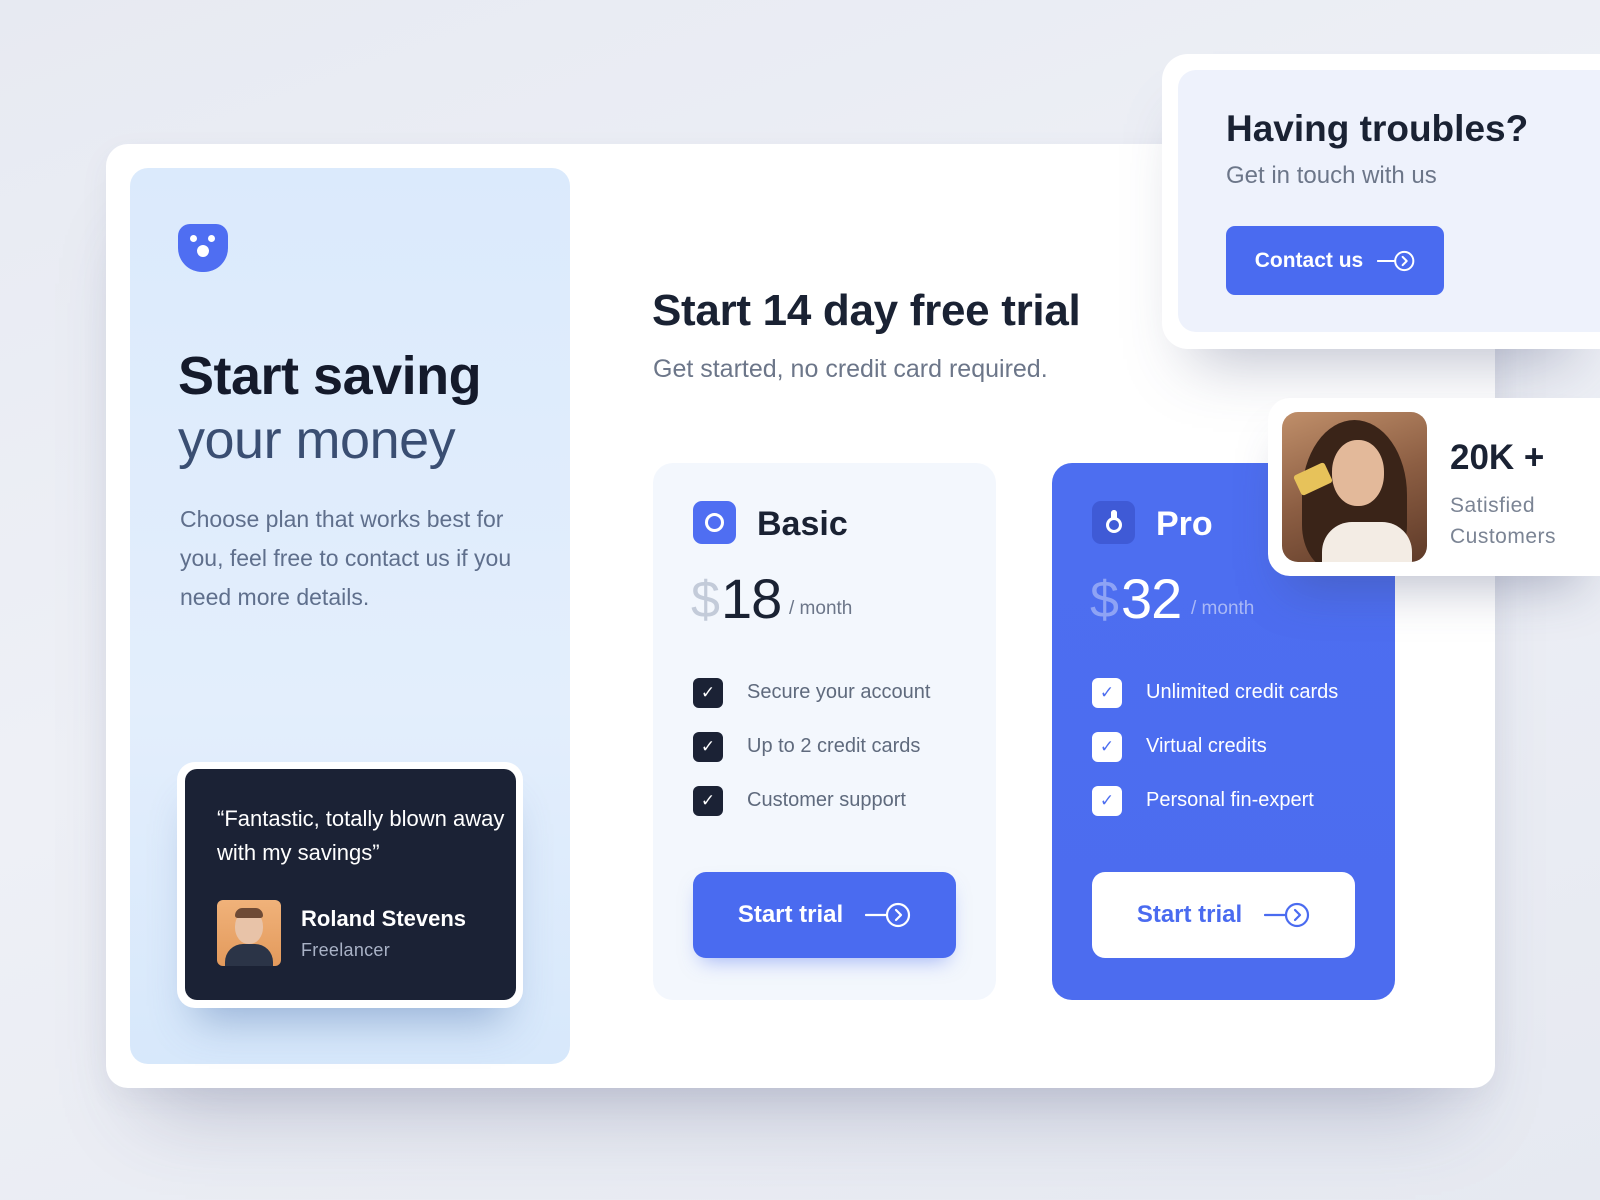 The image size is (1600, 1200). What do you see at coordinates (1503, 521) in the screenshot?
I see `customers-label: Satisfied Customers` at bounding box center [1503, 521].